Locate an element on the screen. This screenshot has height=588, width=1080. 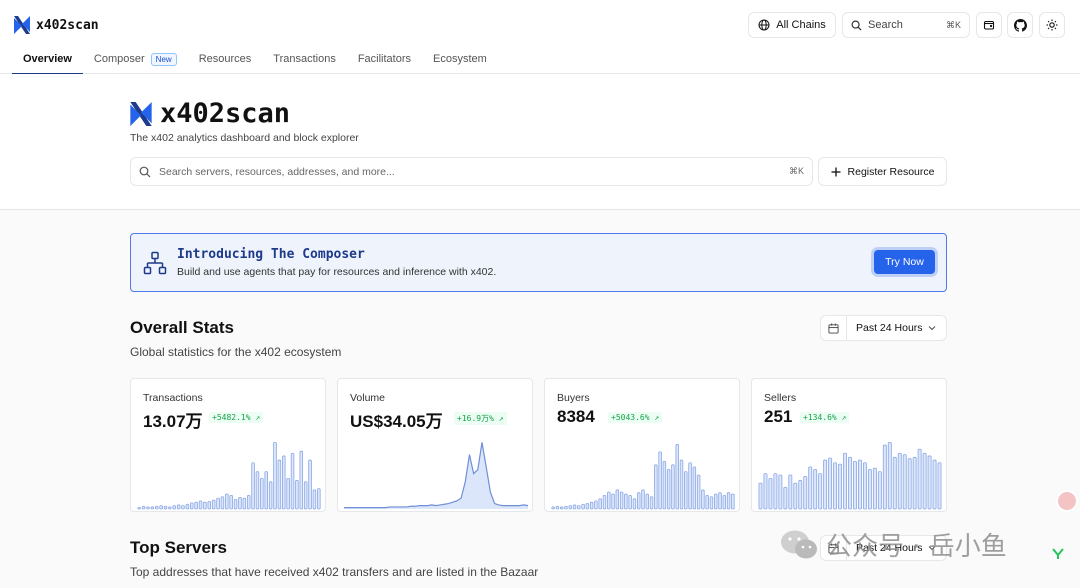
period-value: Past 24 Hours is located at coordinates (889, 328).